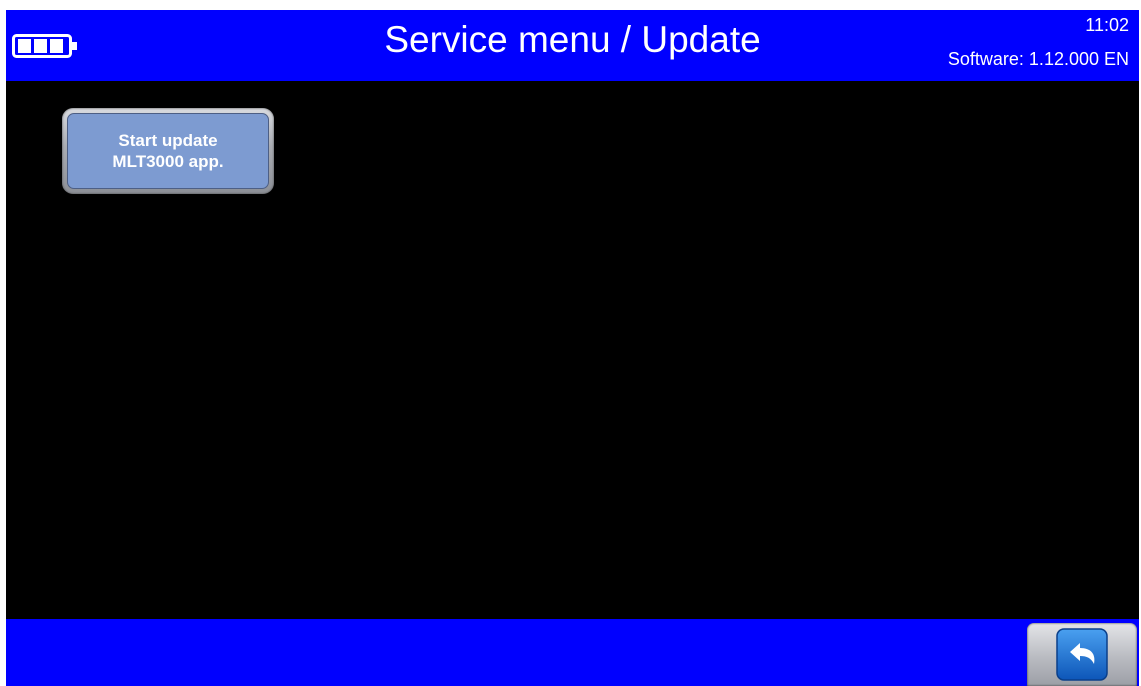 This screenshot has width=1141, height=686. What do you see at coordinates (572, 652) in the screenshot?
I see `footer-bar` at bounding box center [572, 652].